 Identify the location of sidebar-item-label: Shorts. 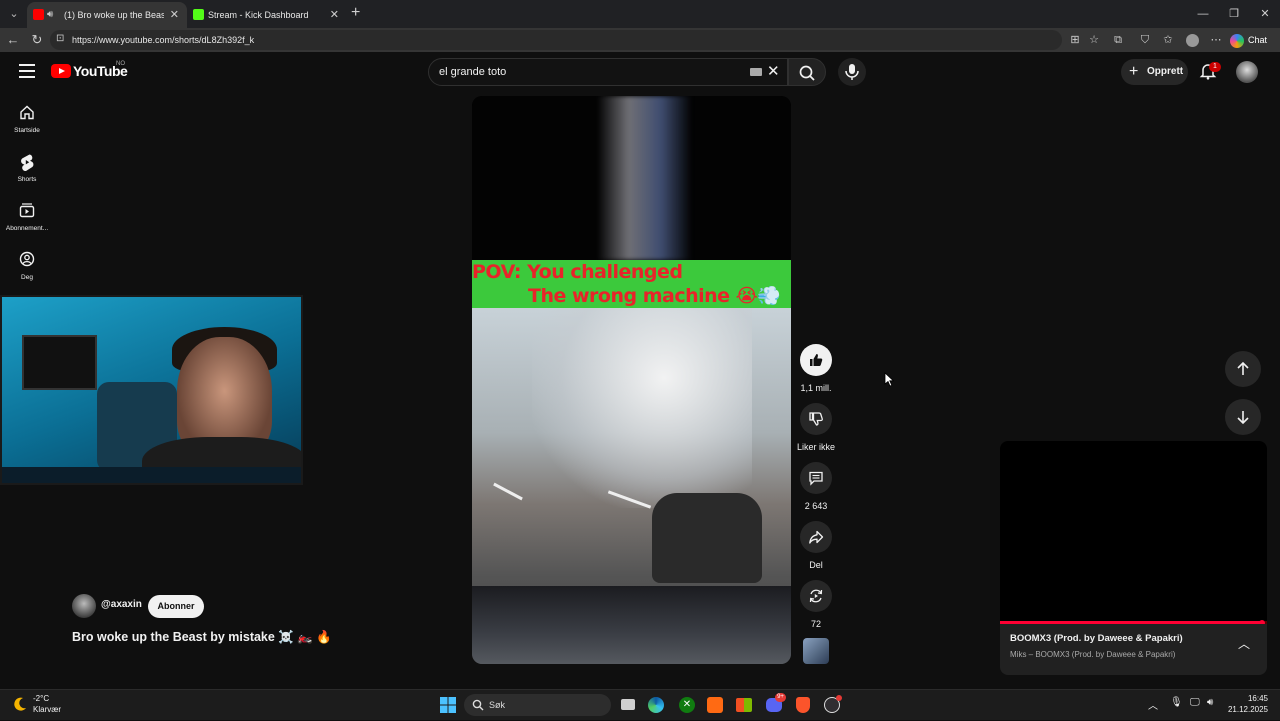
(27, 179).